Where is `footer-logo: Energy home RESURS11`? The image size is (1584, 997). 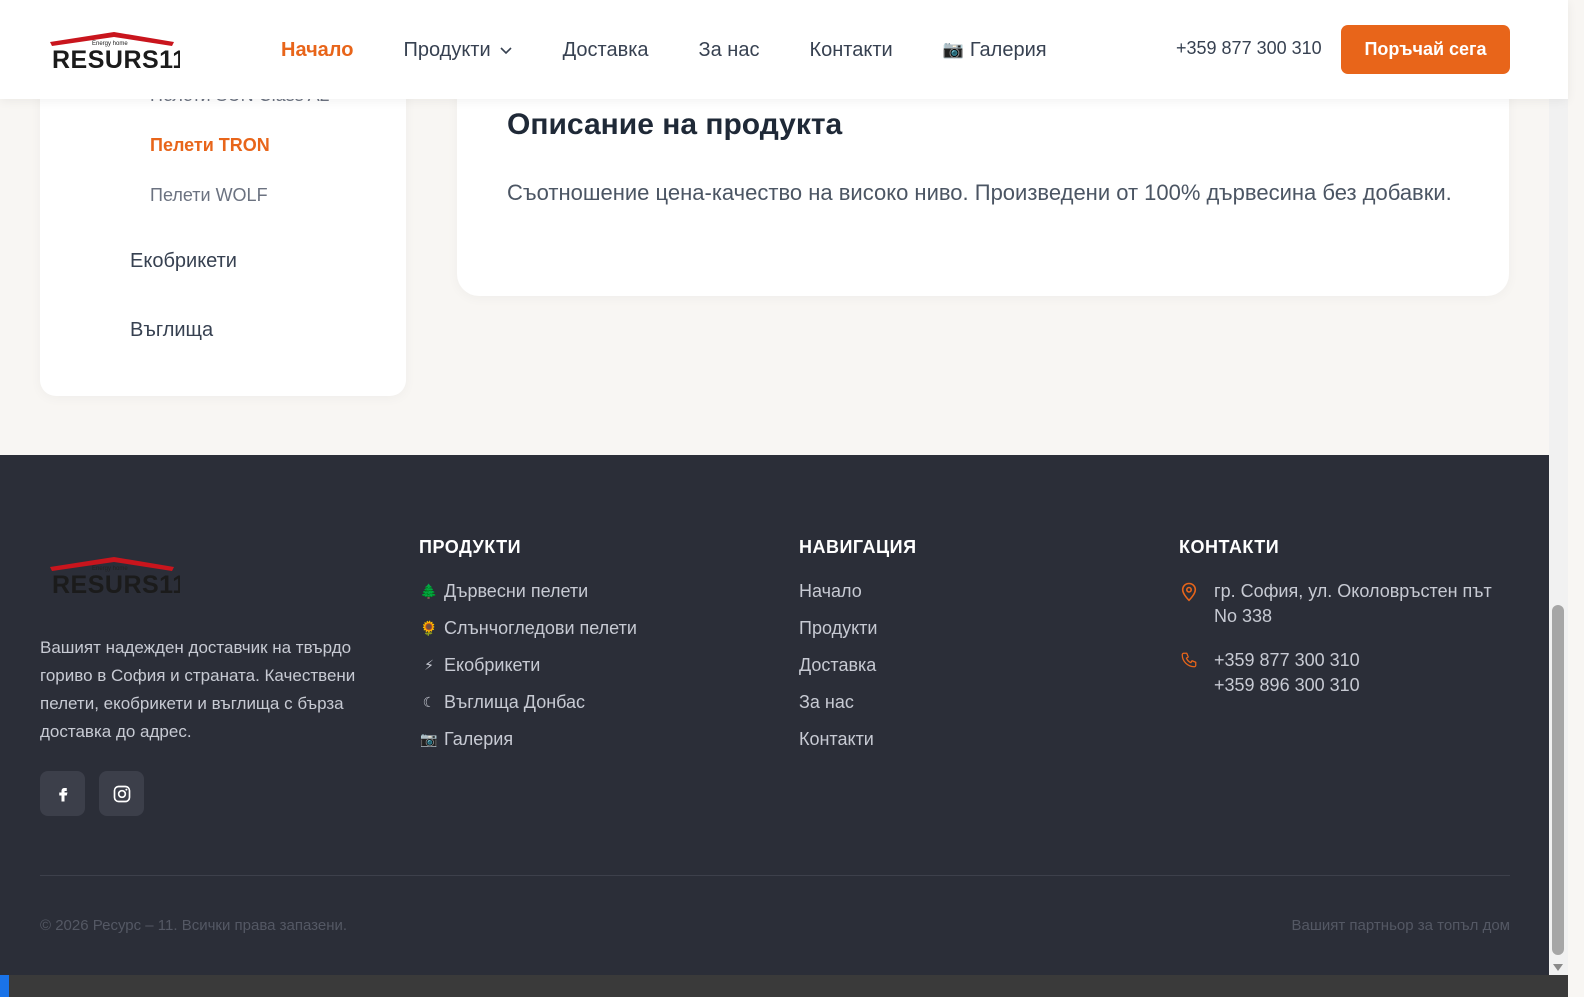 footer-logo: Energy home RESURS11 is located at coordinates (114, 575).